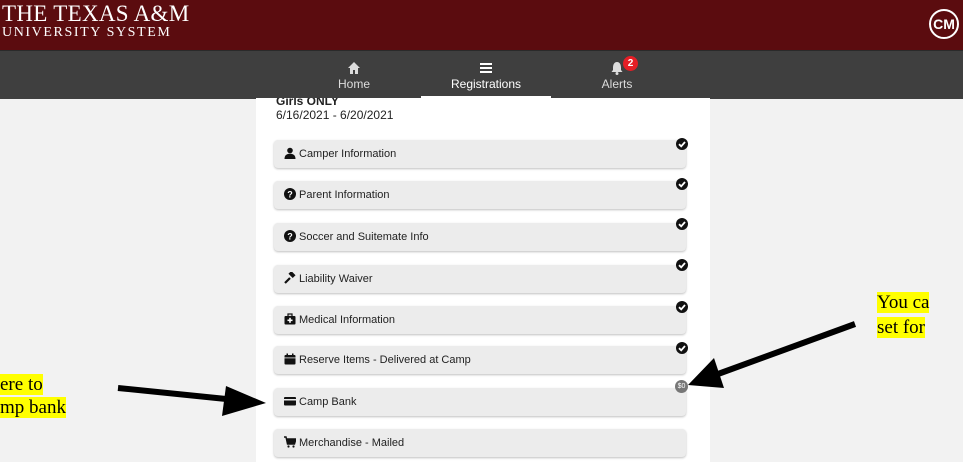 This screenshot has height=462, width=963. Describe the element at coordinates (944, 24) in the screenshot. I see `user-avatar: CM` at that location.